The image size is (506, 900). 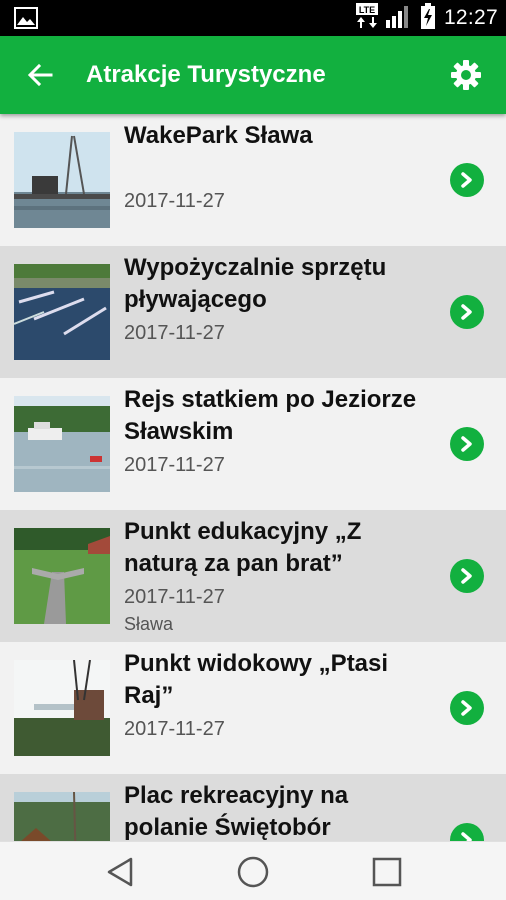 I want to click on nav-home-icon, so click(x=253, y=872).